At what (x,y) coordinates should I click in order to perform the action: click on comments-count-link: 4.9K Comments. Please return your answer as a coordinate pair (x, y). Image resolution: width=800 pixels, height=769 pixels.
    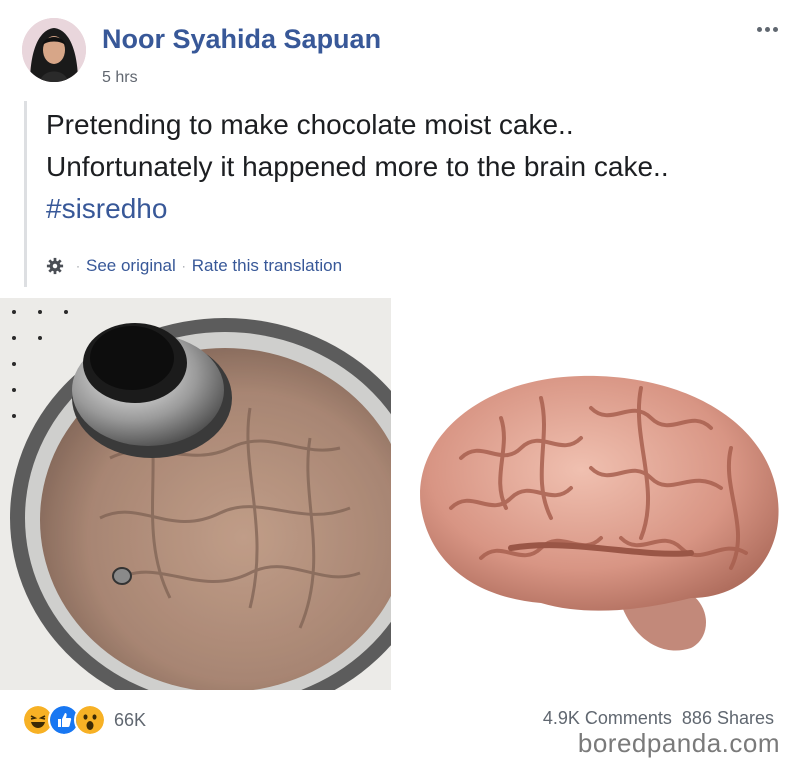
    Looking at the image, I should click on (607, 718).